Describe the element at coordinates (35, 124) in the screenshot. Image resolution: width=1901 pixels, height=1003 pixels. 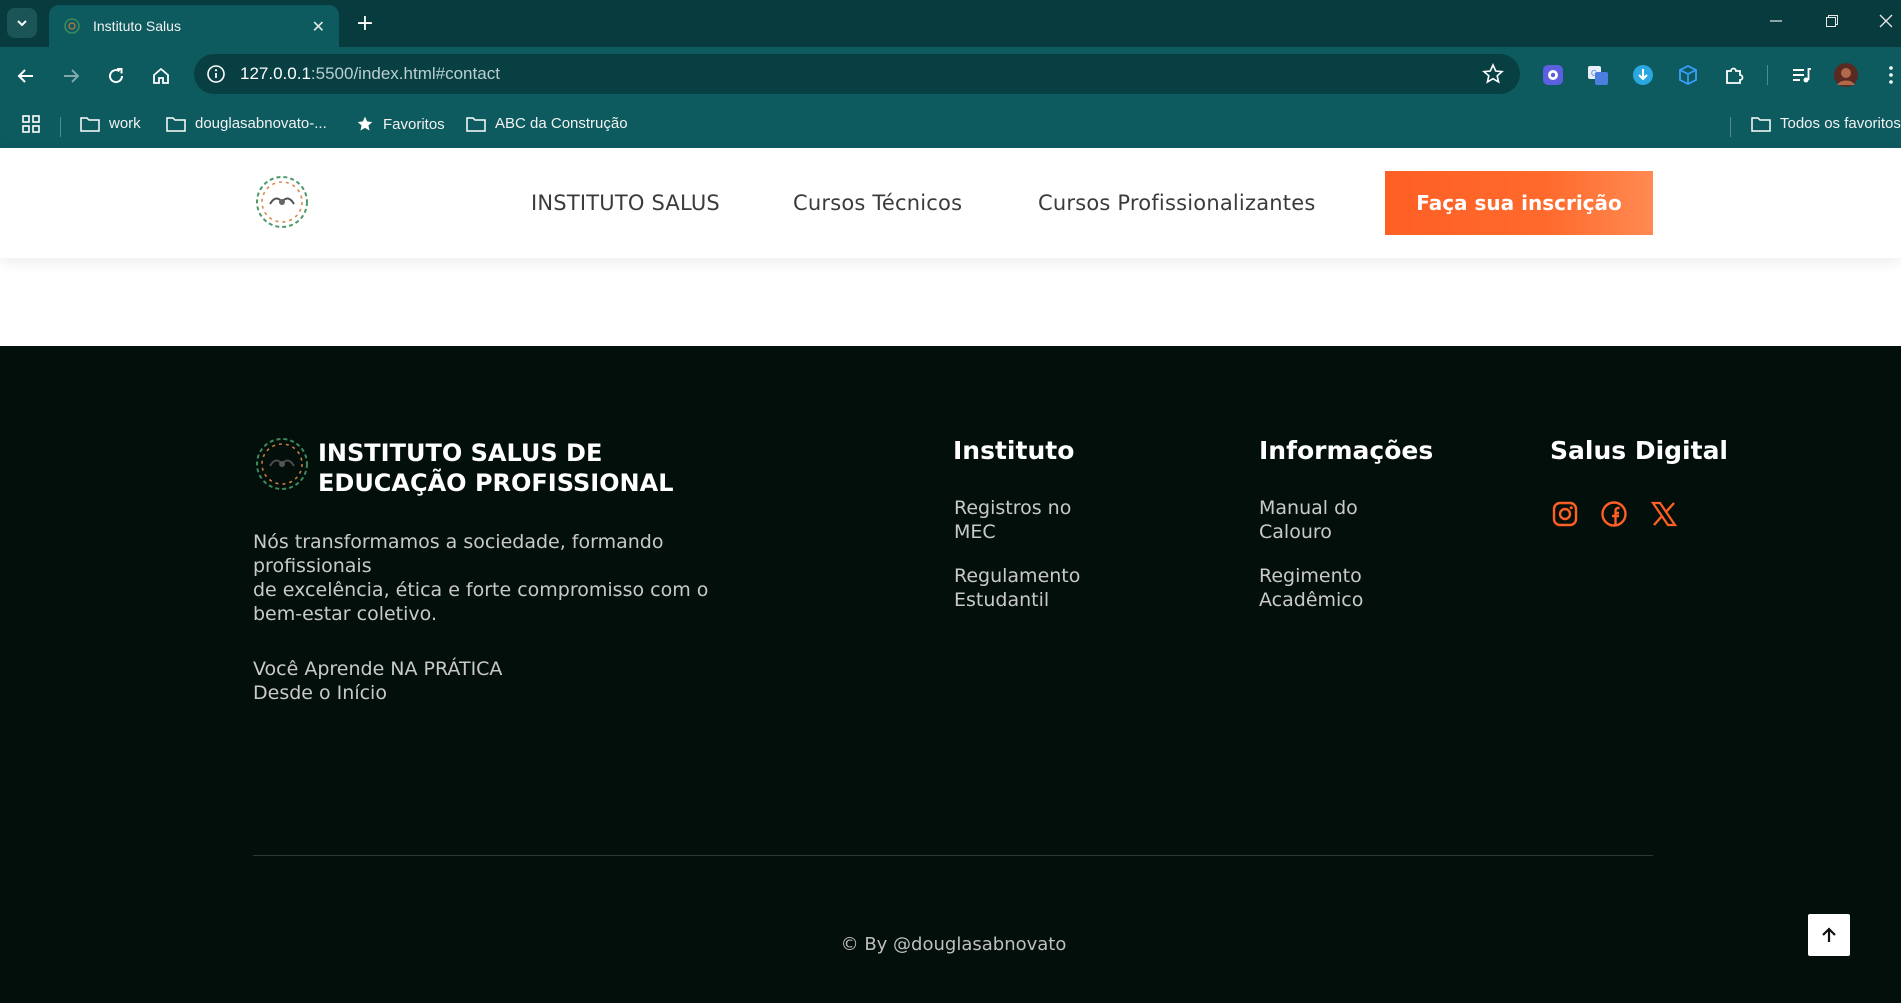
I see `apps-grid-icon` at that location.